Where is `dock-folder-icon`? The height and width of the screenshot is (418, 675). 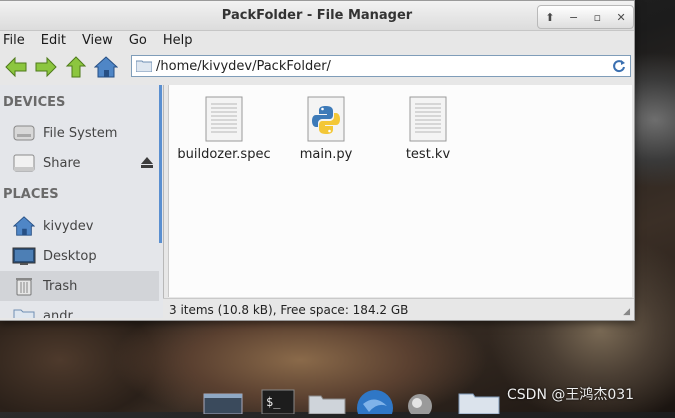
dock-folder-icon is located at coordinates (479, 401).